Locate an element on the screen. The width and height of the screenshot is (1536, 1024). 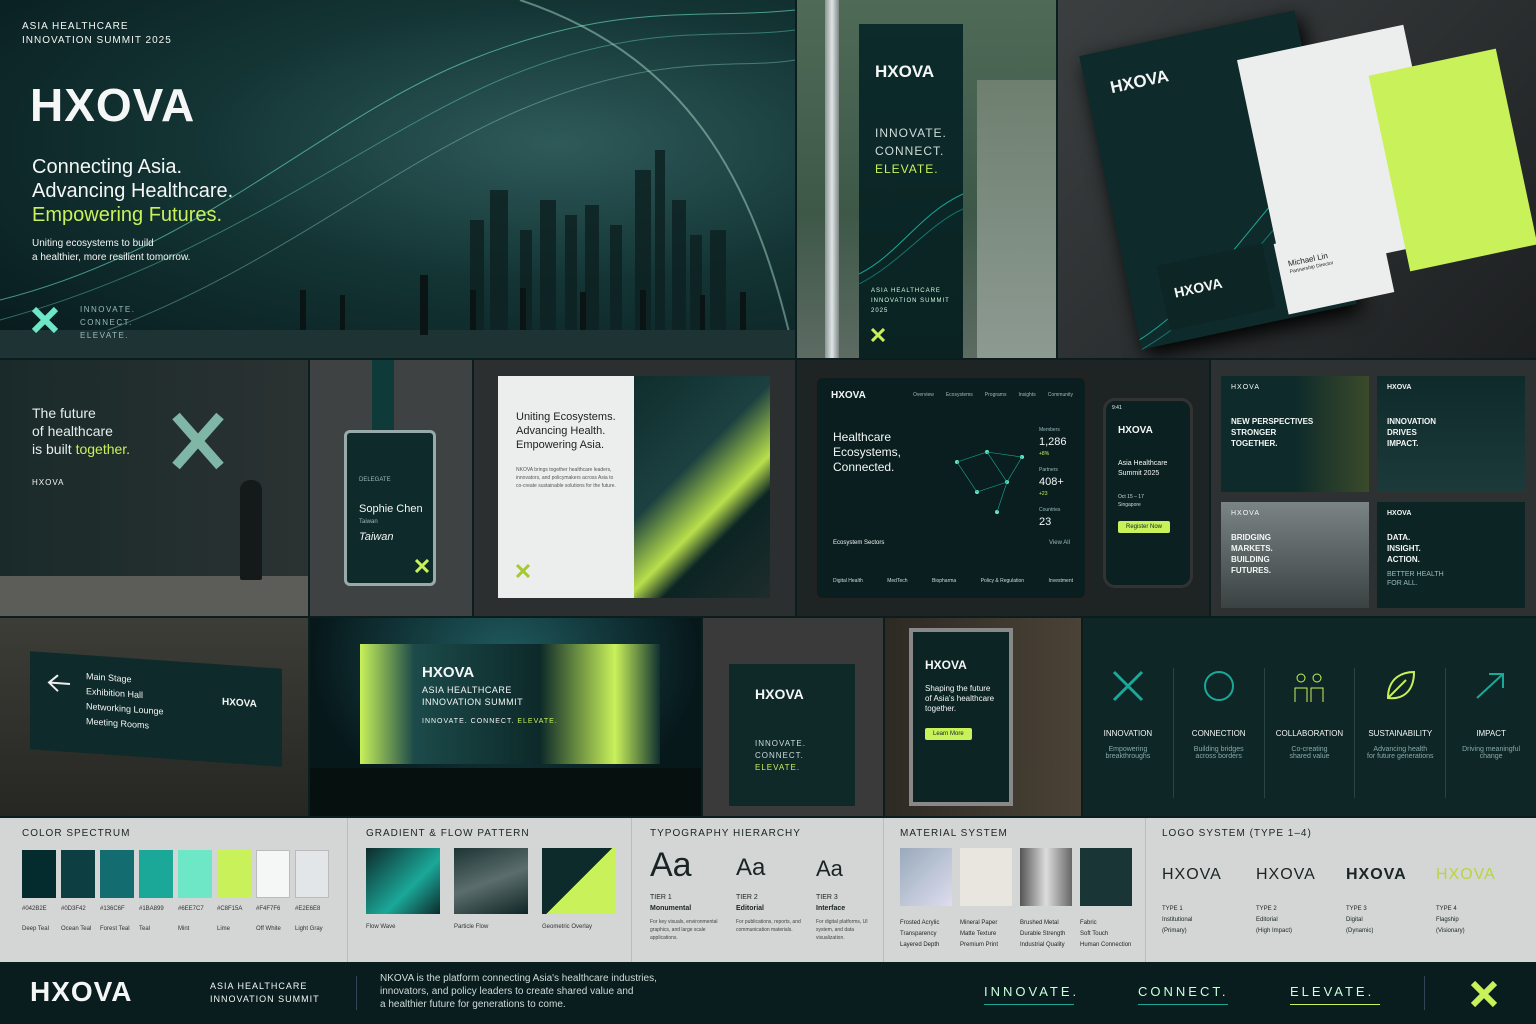
people-icon is located at coordinates (1309, 687).